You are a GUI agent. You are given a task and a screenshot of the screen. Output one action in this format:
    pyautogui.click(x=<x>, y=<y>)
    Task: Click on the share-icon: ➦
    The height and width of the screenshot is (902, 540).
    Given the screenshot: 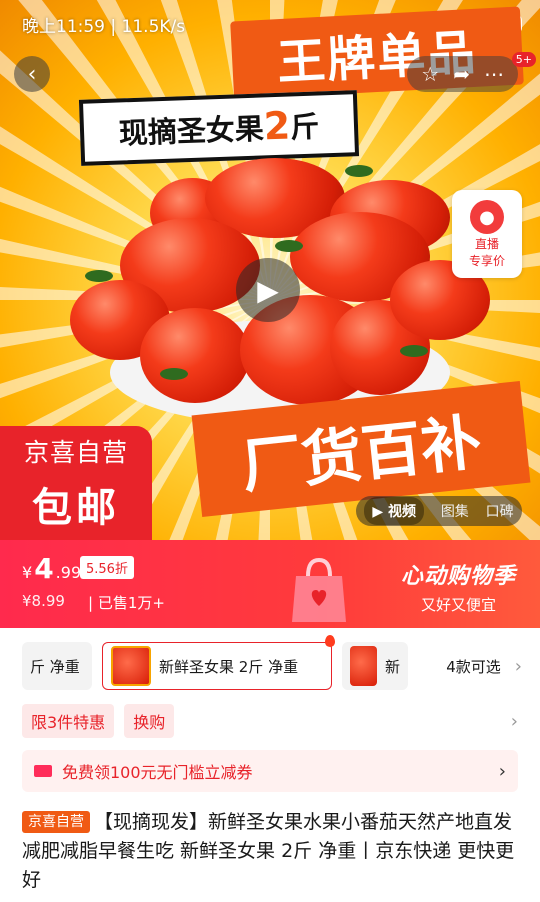 What is the action you would take?
    pyautogui.click(x=461, y=74)
    